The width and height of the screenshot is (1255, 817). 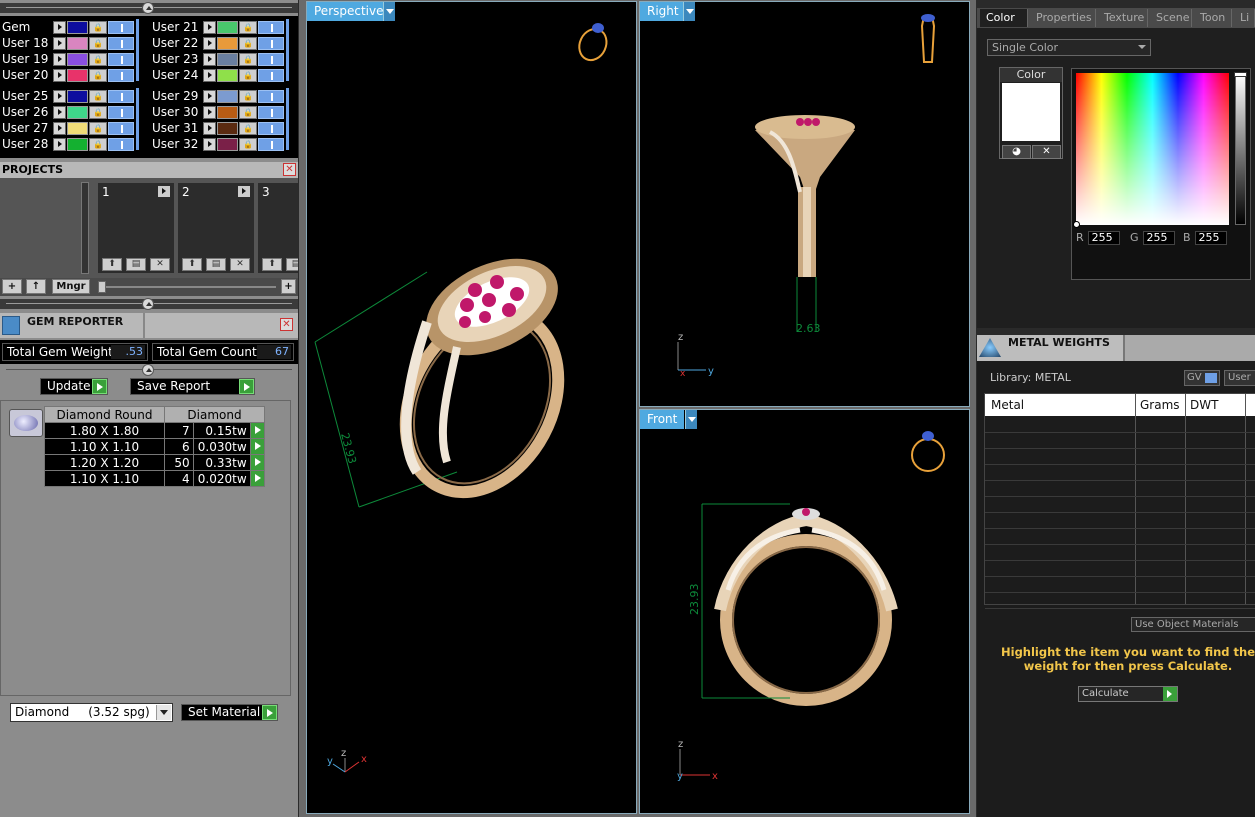 I want to click on move-up-button: ↑, so click(x=36, y=286).